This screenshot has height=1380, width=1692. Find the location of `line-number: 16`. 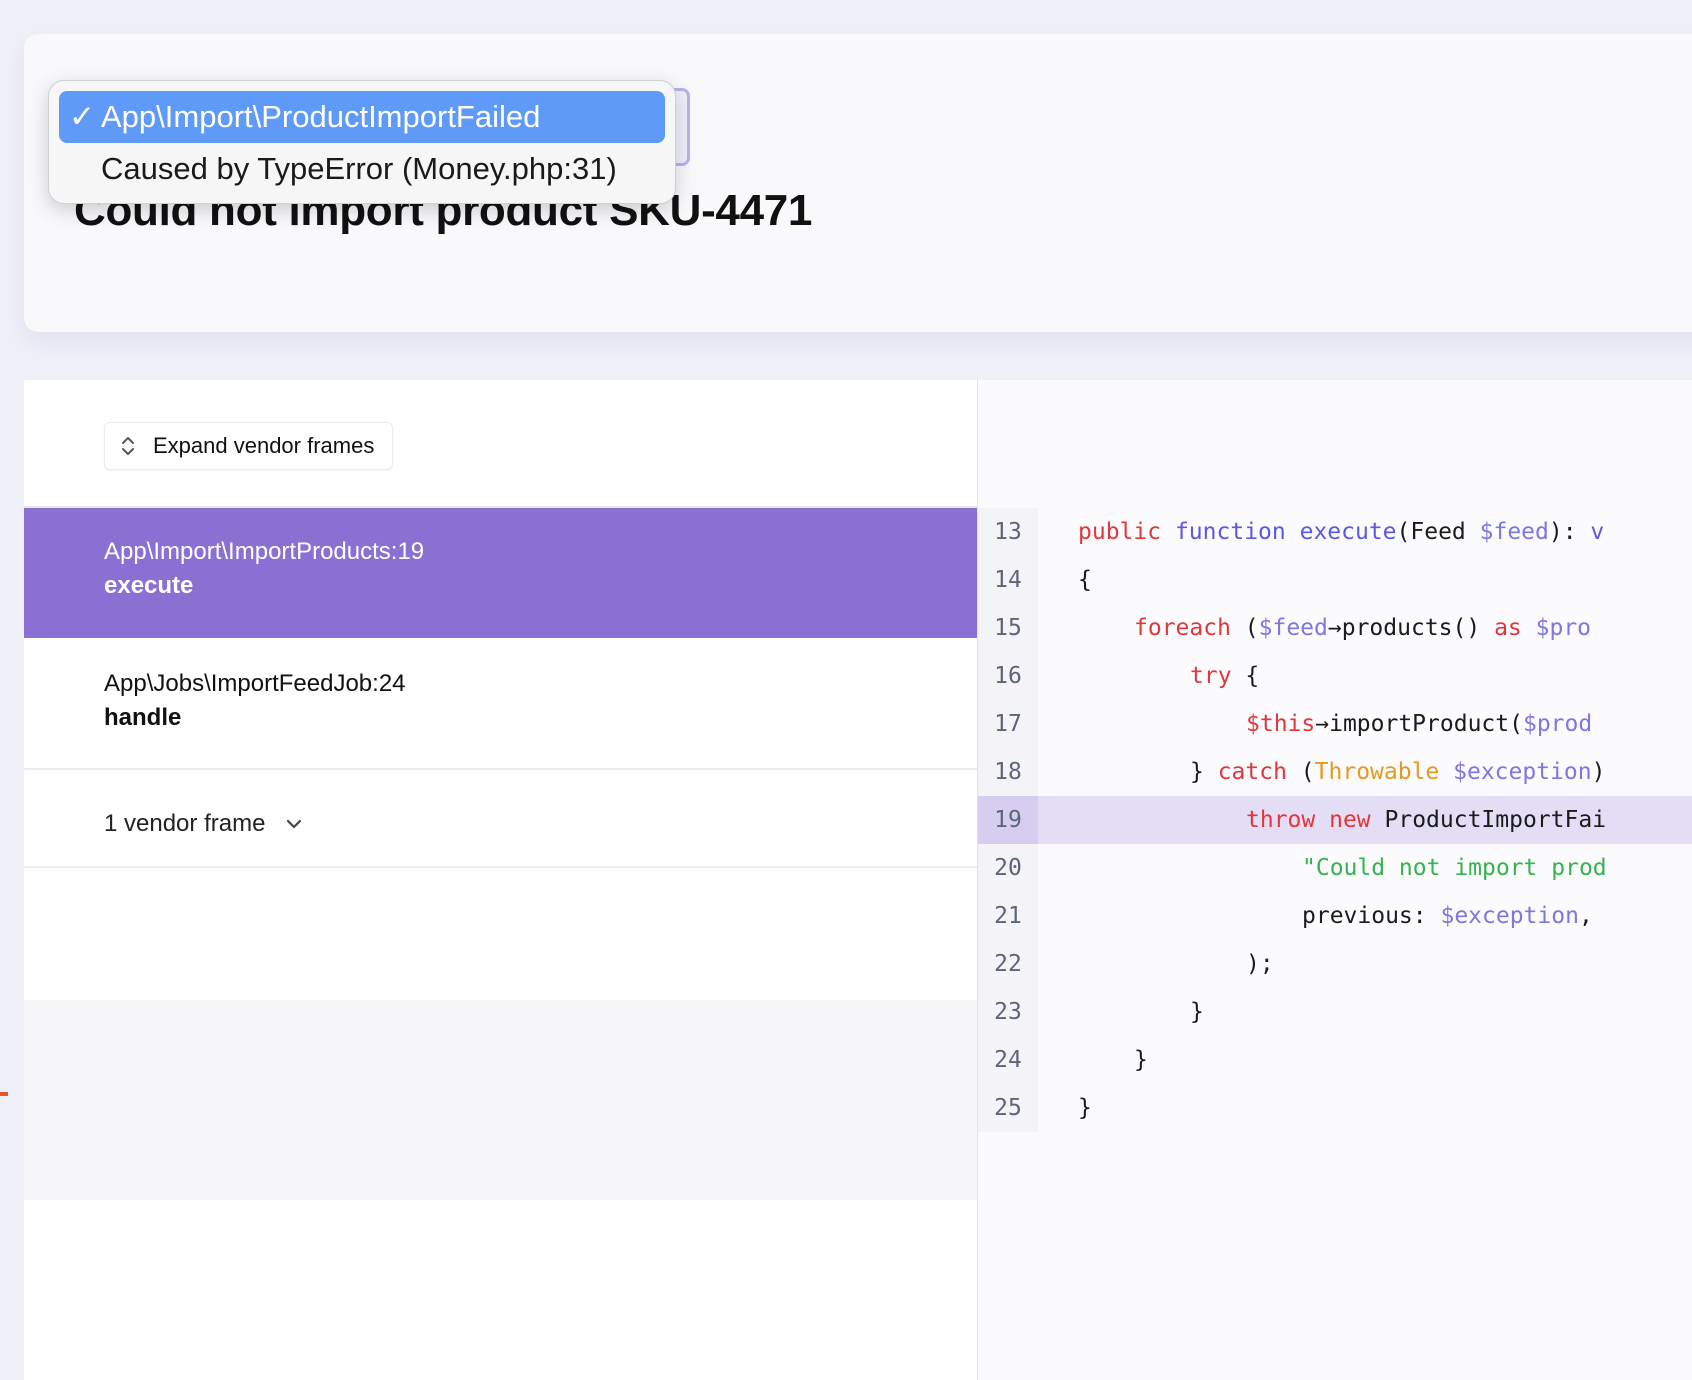

line-number: 16 is located at coordinates (1008, 676).